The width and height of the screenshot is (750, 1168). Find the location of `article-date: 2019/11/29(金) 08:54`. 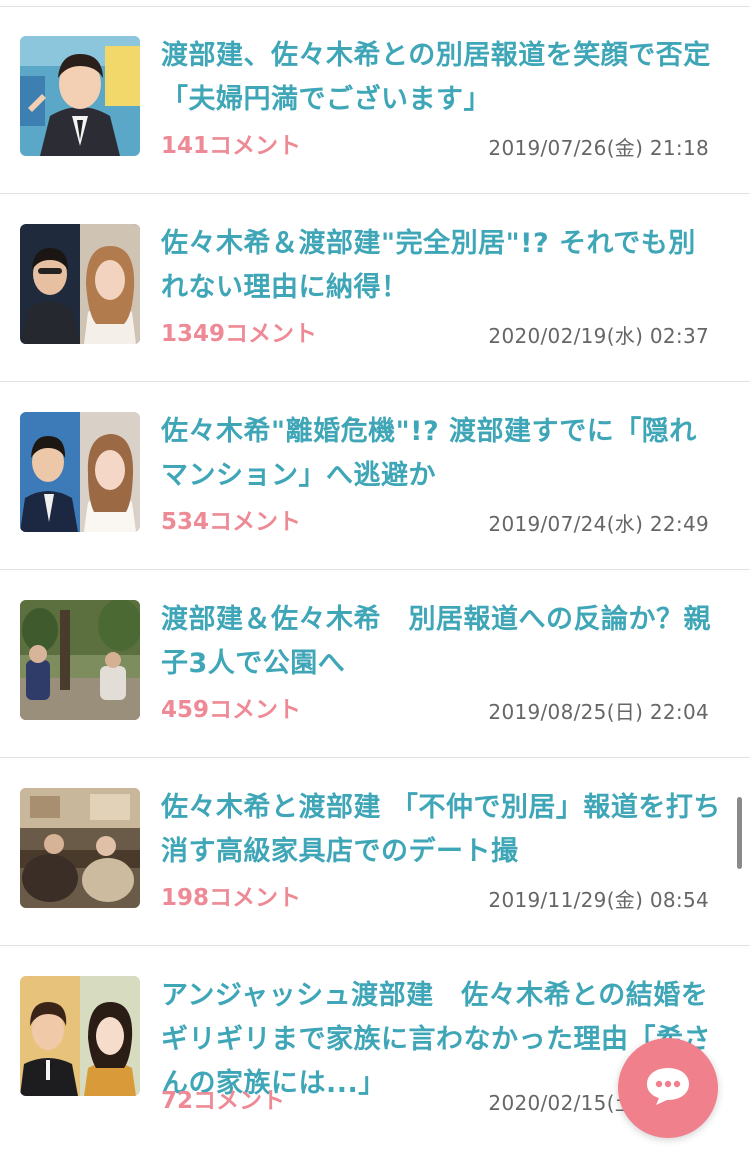

article-date: 2019/11/29(金) 08:54 is located at coordinates (598, 900).